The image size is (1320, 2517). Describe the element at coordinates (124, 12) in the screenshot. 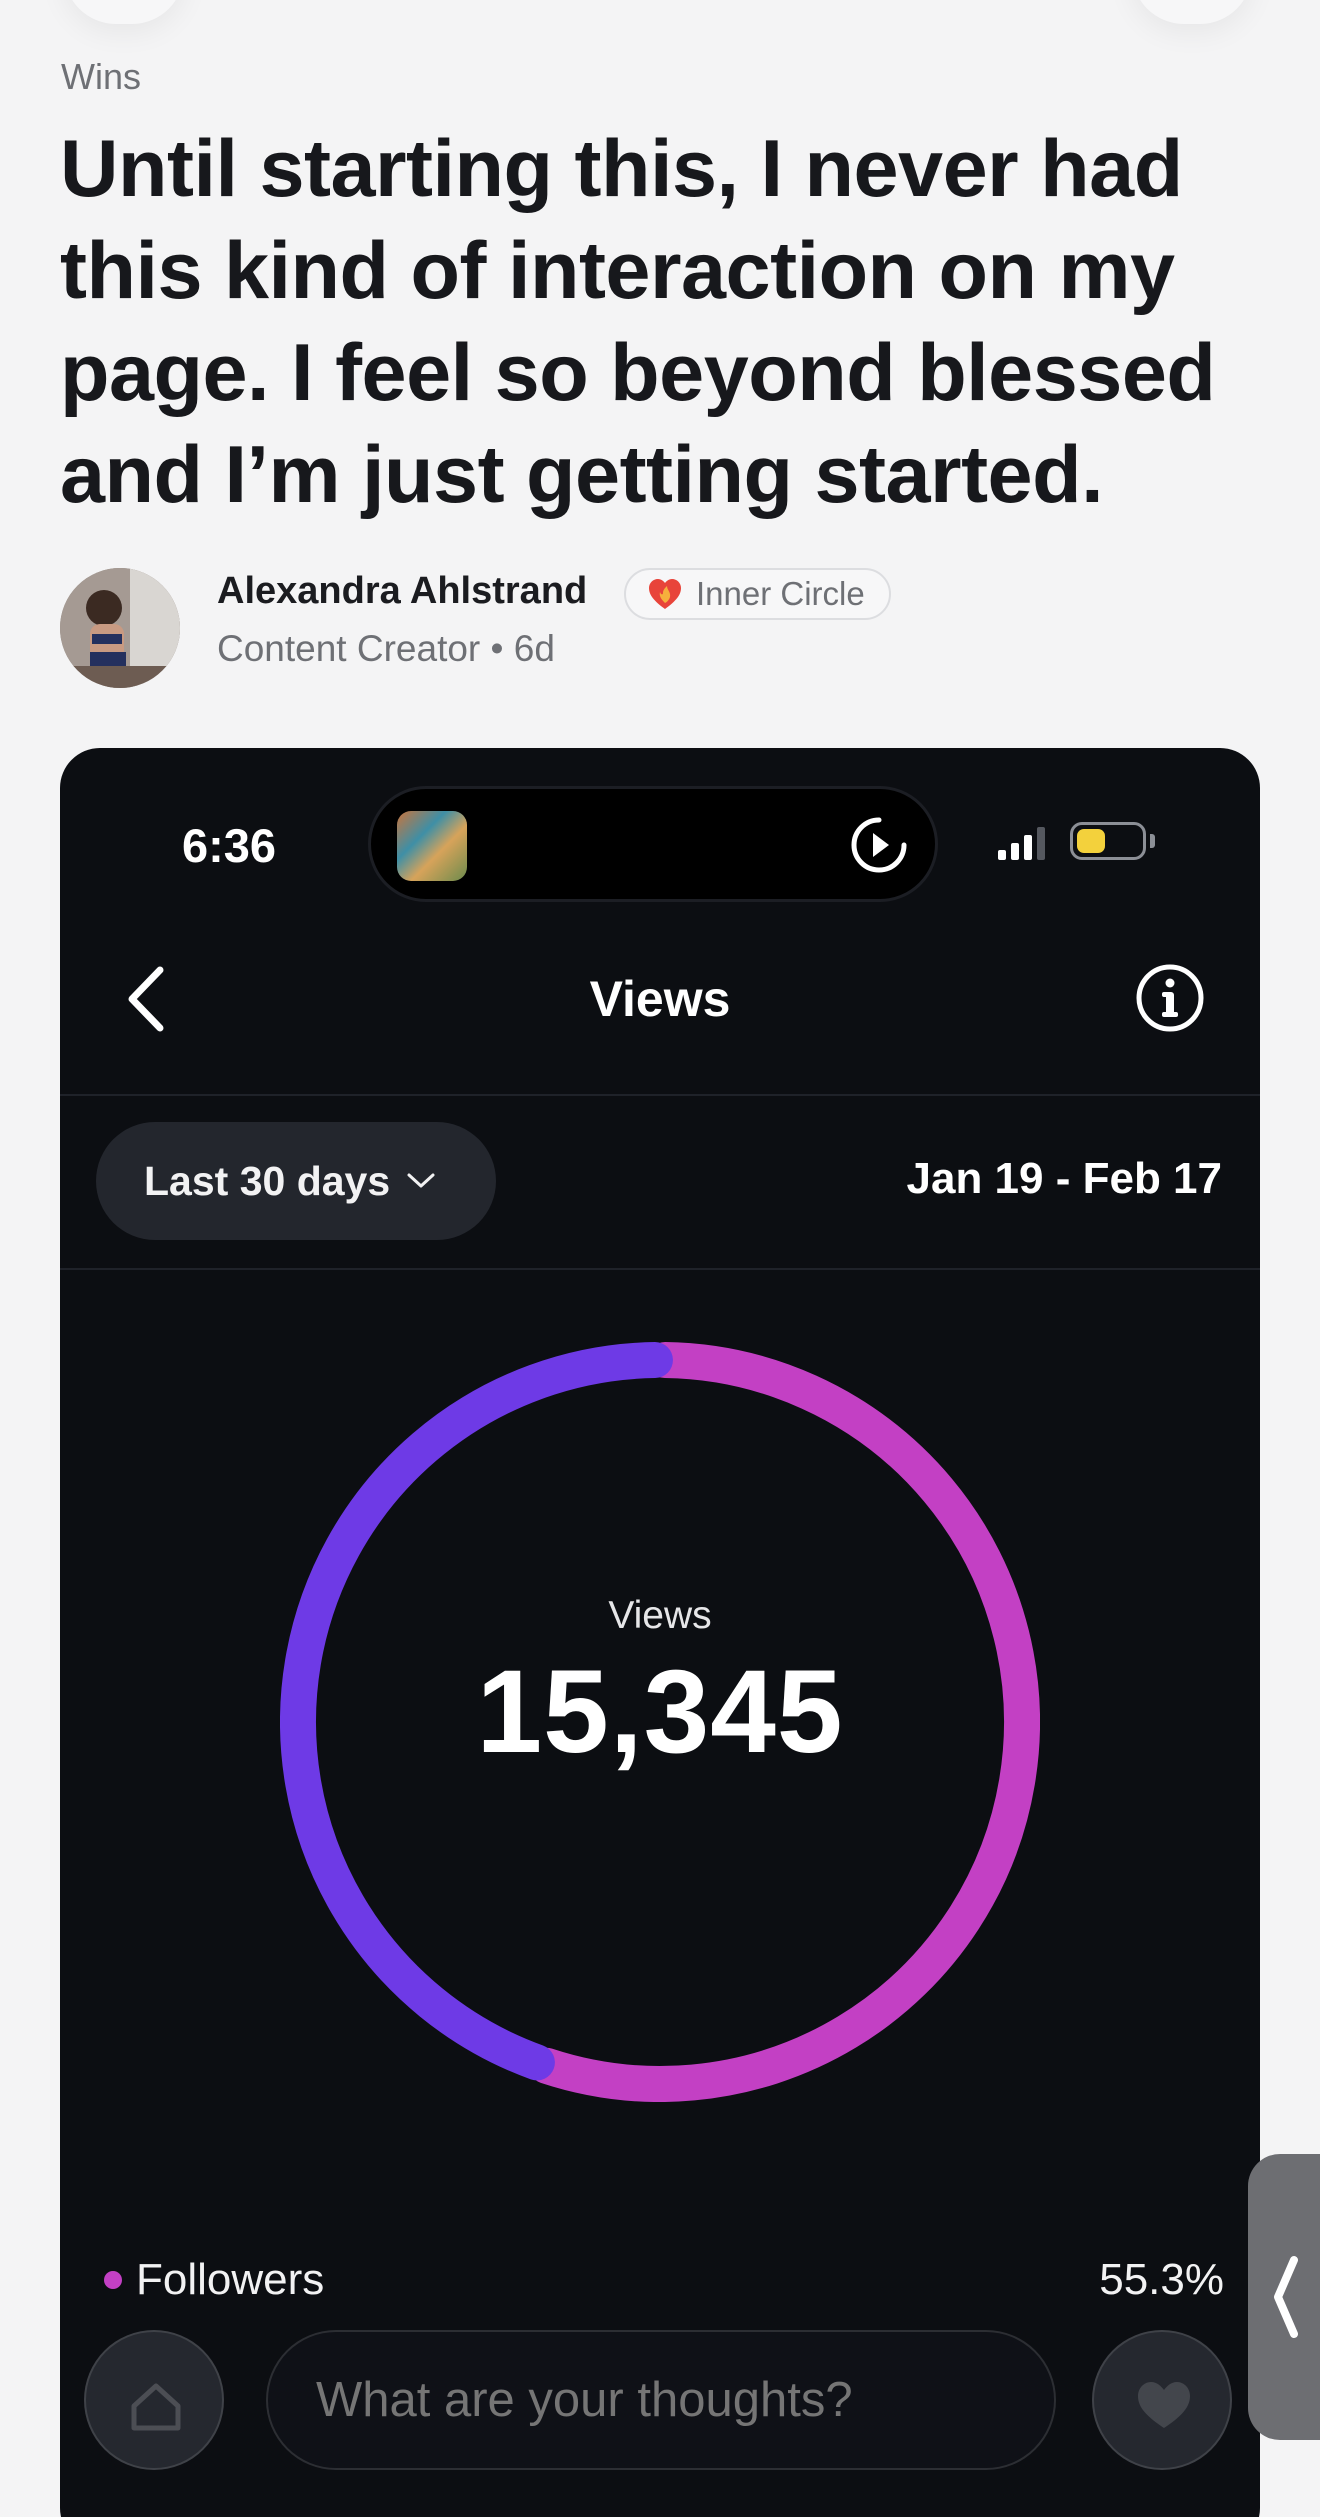

I see `top-left-button` at that location.